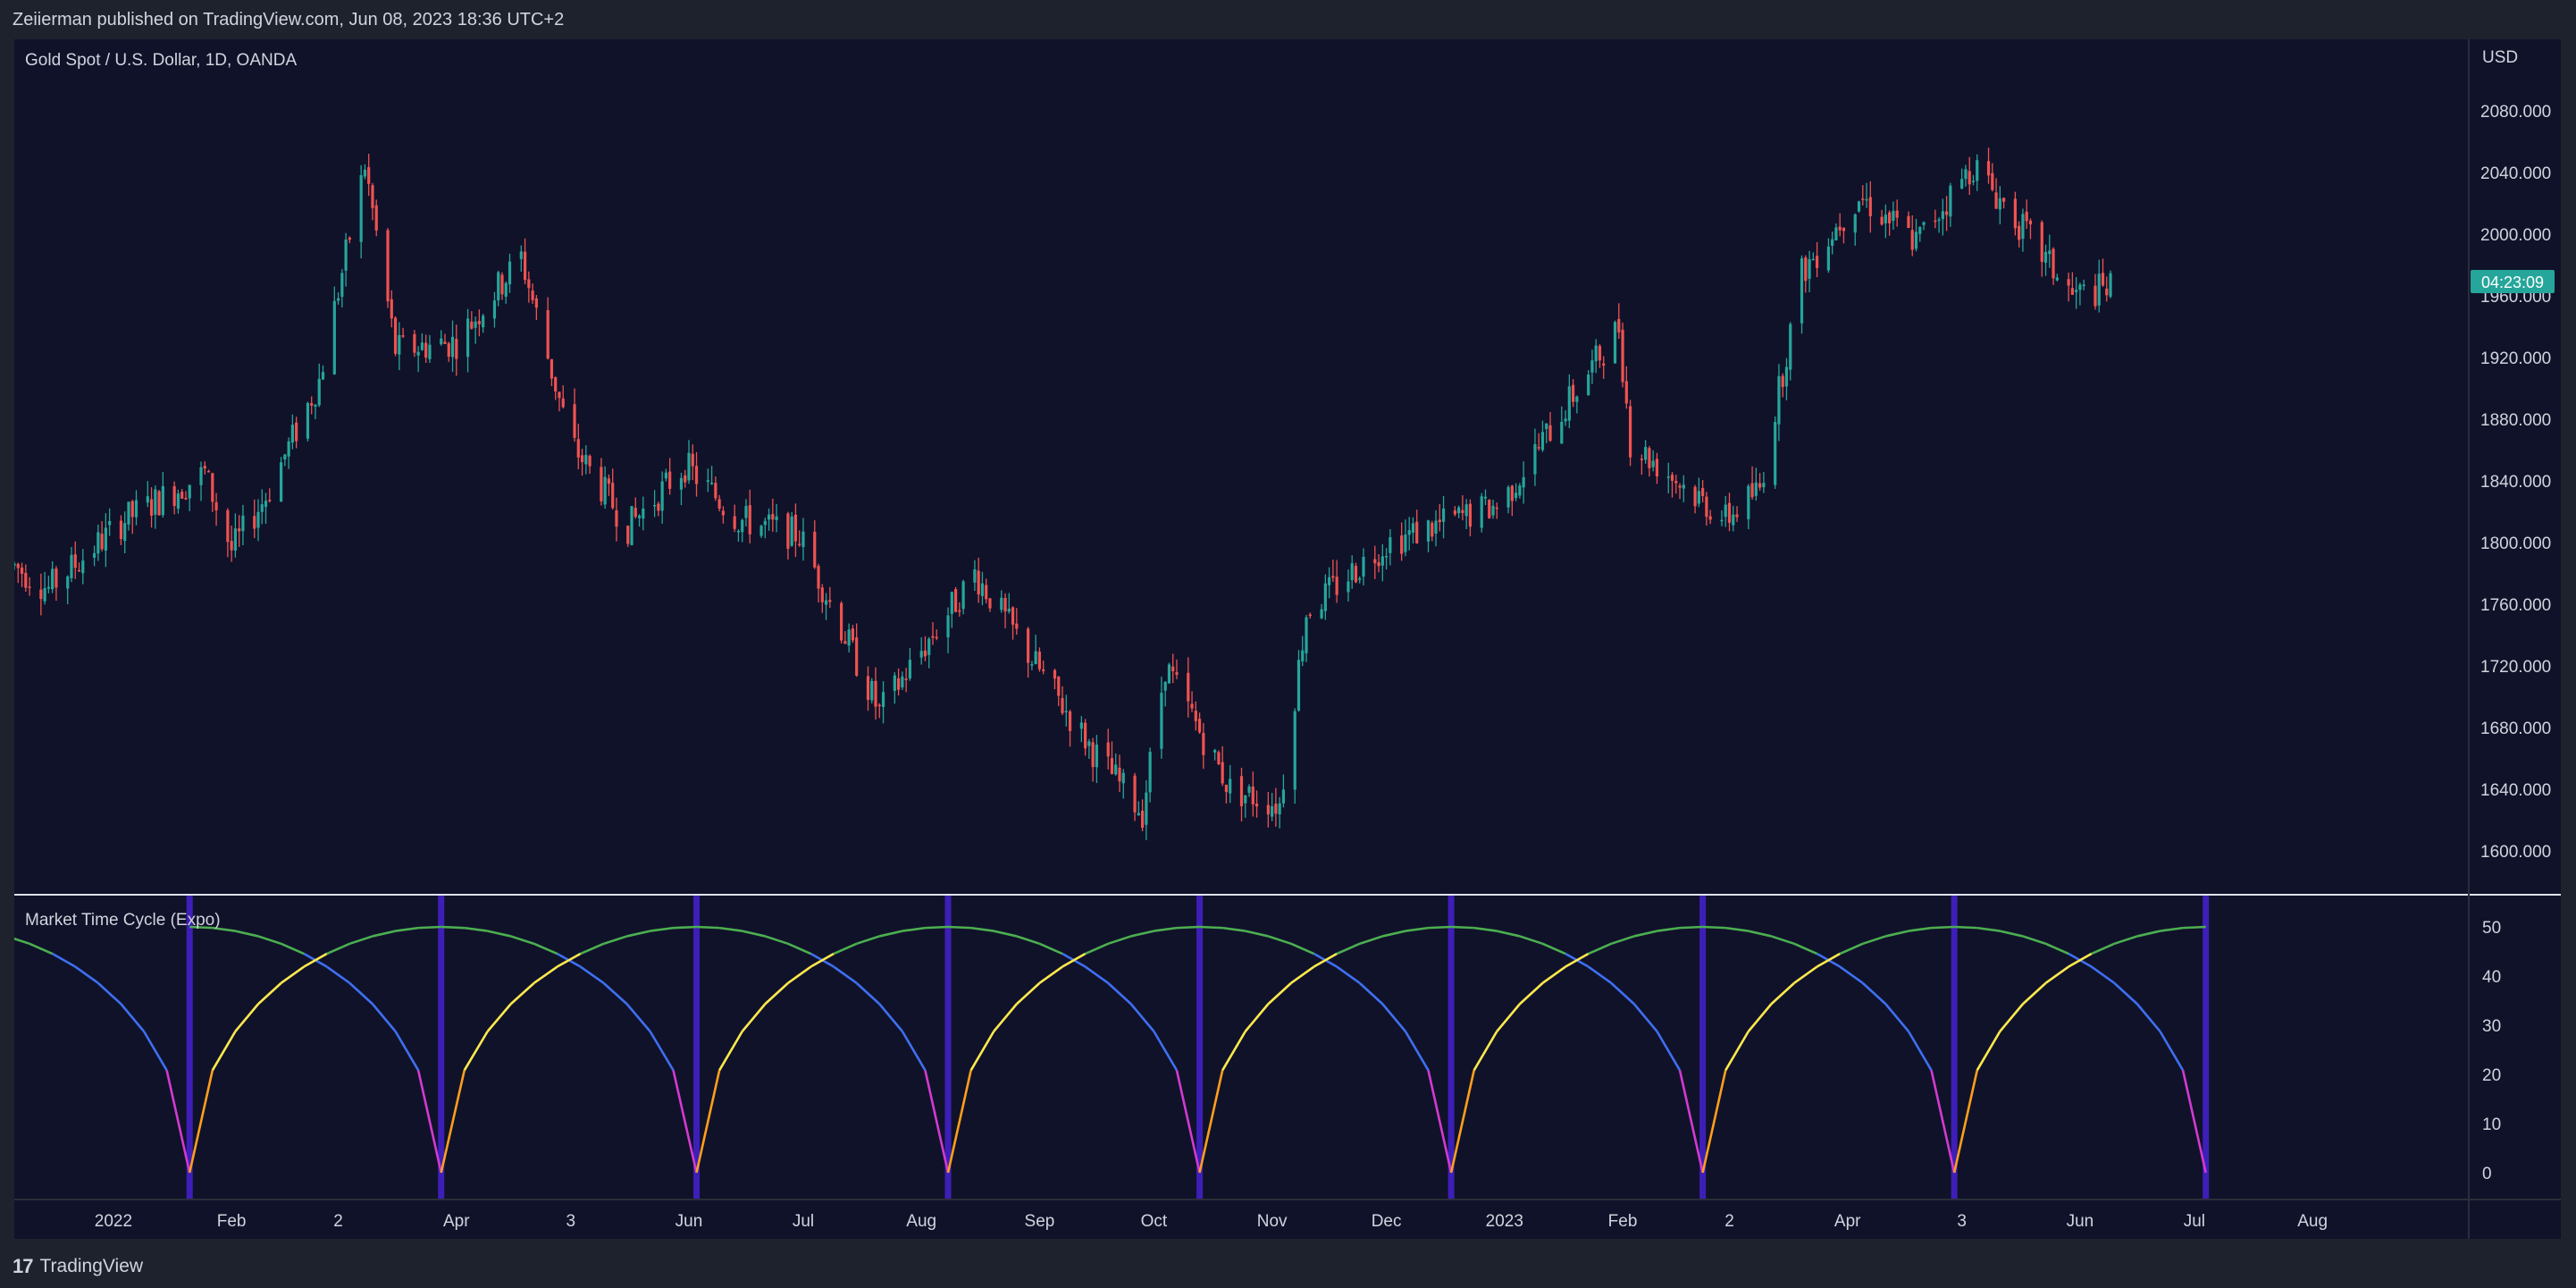 Image resolution: width=2576 pixels, height=1288 pixels. Describe the element at coordinates (456, 1222) in the screenshot. I see `time-tick-label: Apr` at that location.